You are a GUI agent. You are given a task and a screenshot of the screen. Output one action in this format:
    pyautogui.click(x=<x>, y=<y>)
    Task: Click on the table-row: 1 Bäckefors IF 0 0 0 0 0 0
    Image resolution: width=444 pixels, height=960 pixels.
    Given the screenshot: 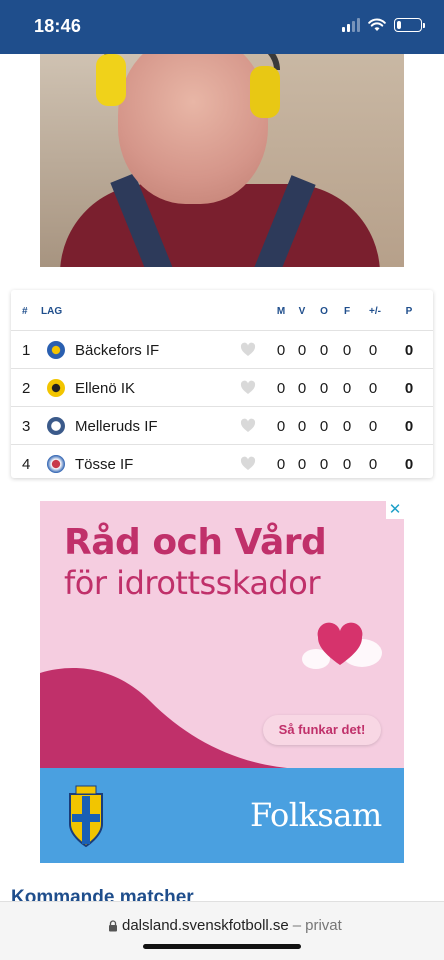 What is the action you would take?
    pyautogui.click(x=222, y=349)
    